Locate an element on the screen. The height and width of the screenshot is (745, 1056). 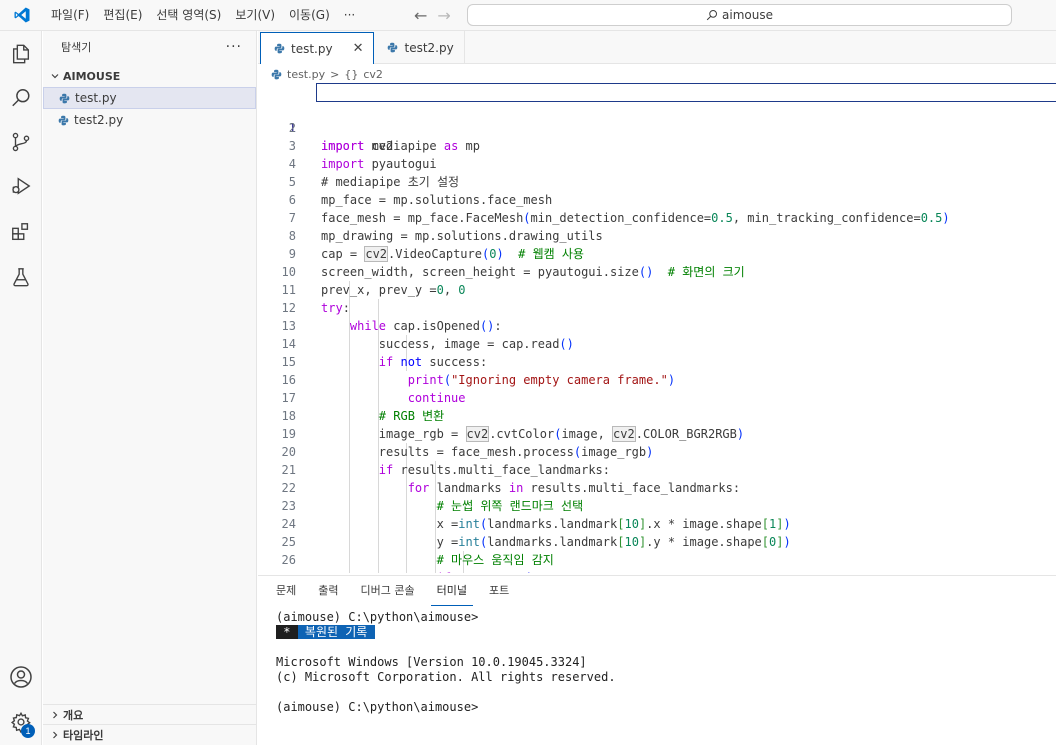
run-debug-icon is located at coordinates (21, 186).